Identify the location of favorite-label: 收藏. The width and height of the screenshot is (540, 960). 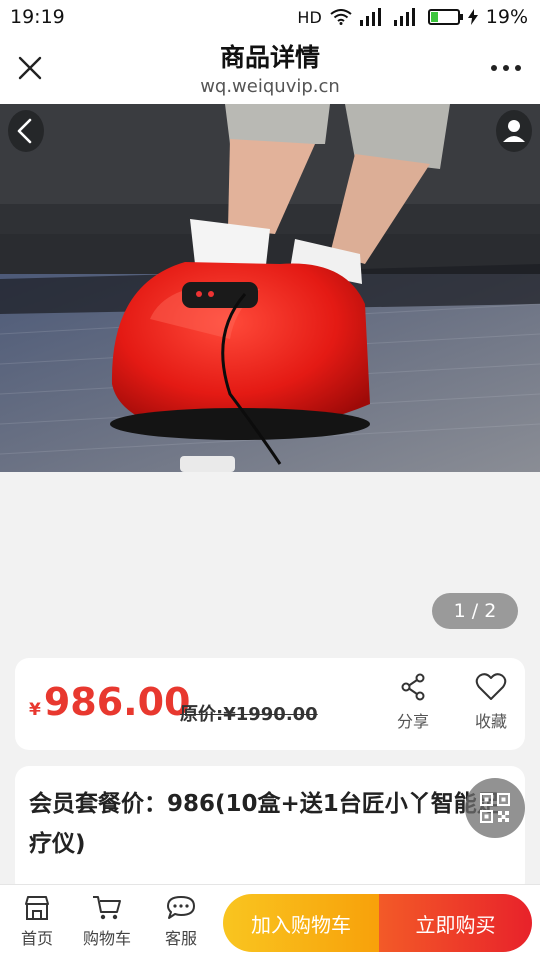
(490, 721).